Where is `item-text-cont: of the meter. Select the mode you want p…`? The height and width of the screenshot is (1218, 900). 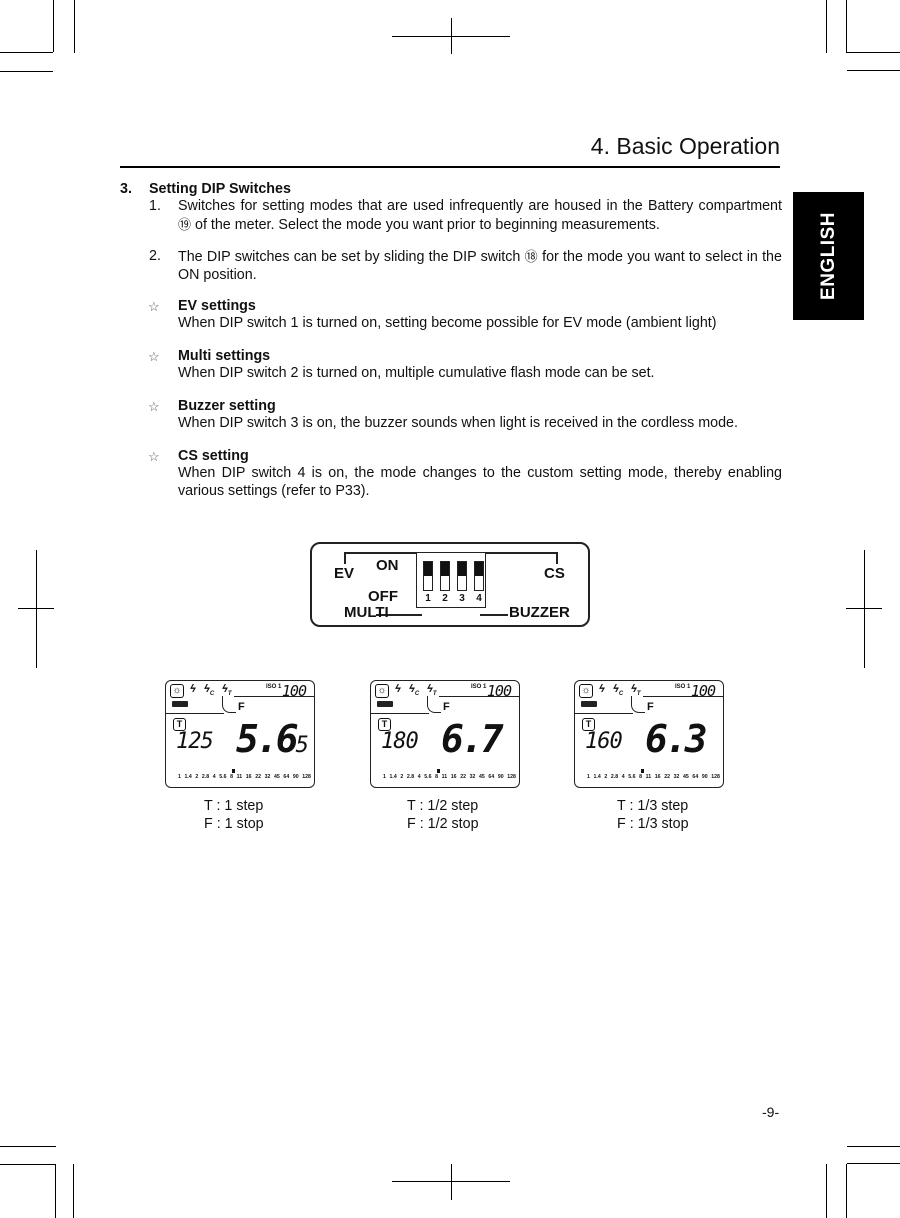 item-text-cont: of the meter. Select the mode you want p… is located at coordinates (425, 224).